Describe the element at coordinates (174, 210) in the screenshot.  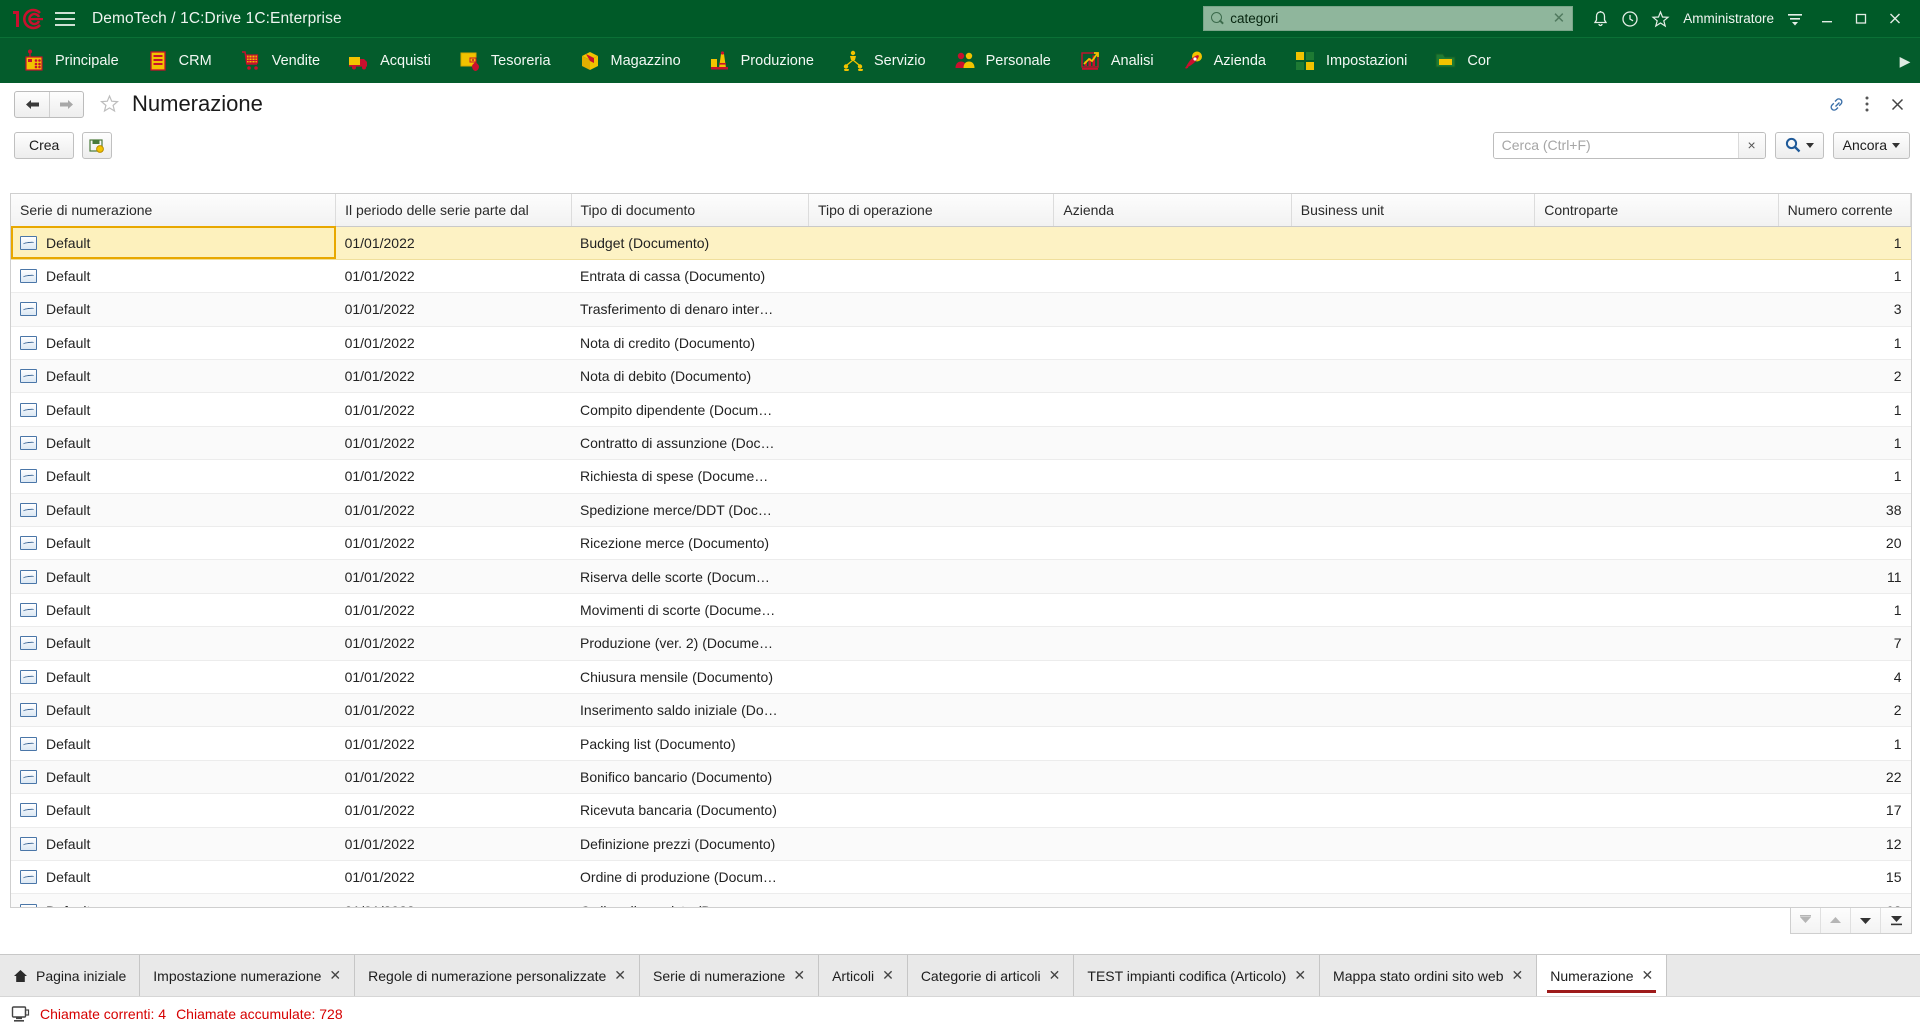
I see `column-header-serie: Serie di numerazione` at that location.